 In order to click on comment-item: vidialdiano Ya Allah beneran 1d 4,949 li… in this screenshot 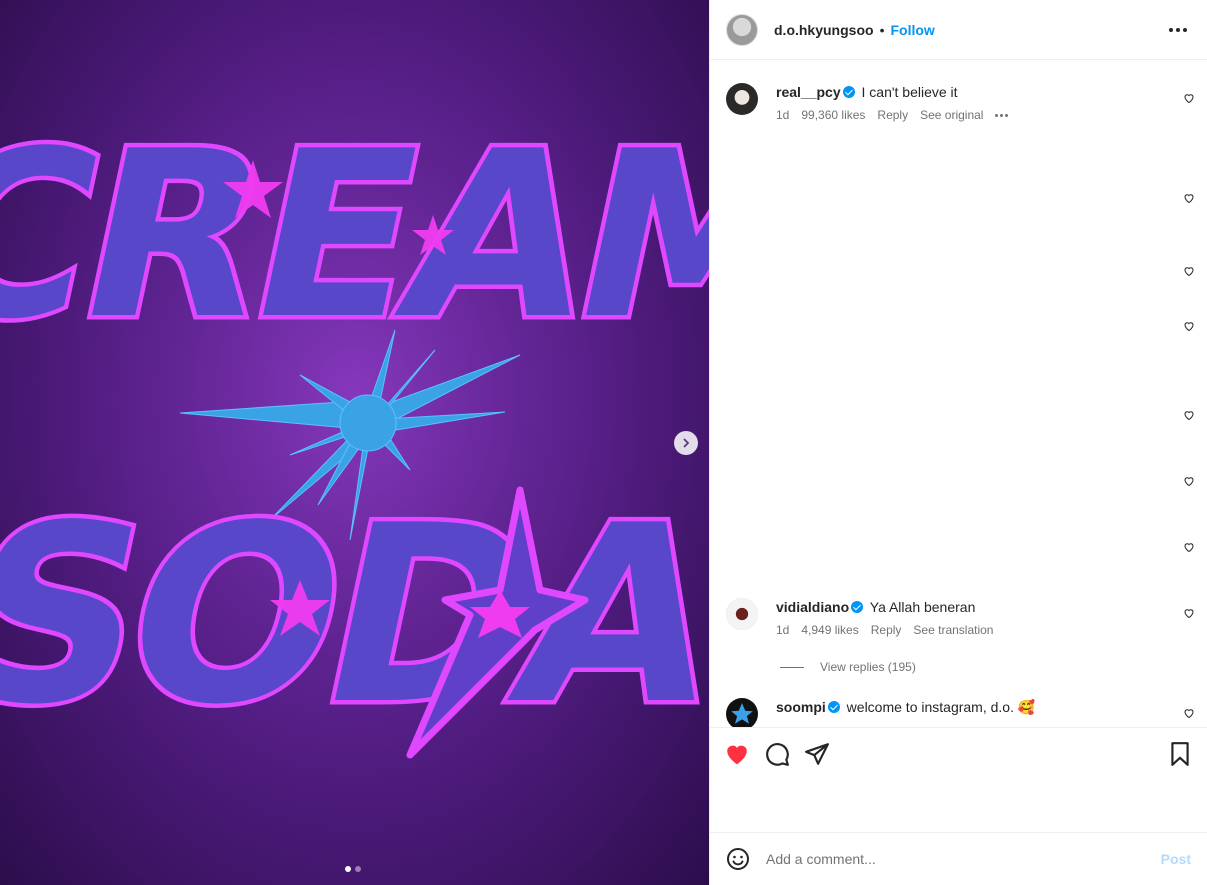, I will do `click(961, 617)`.